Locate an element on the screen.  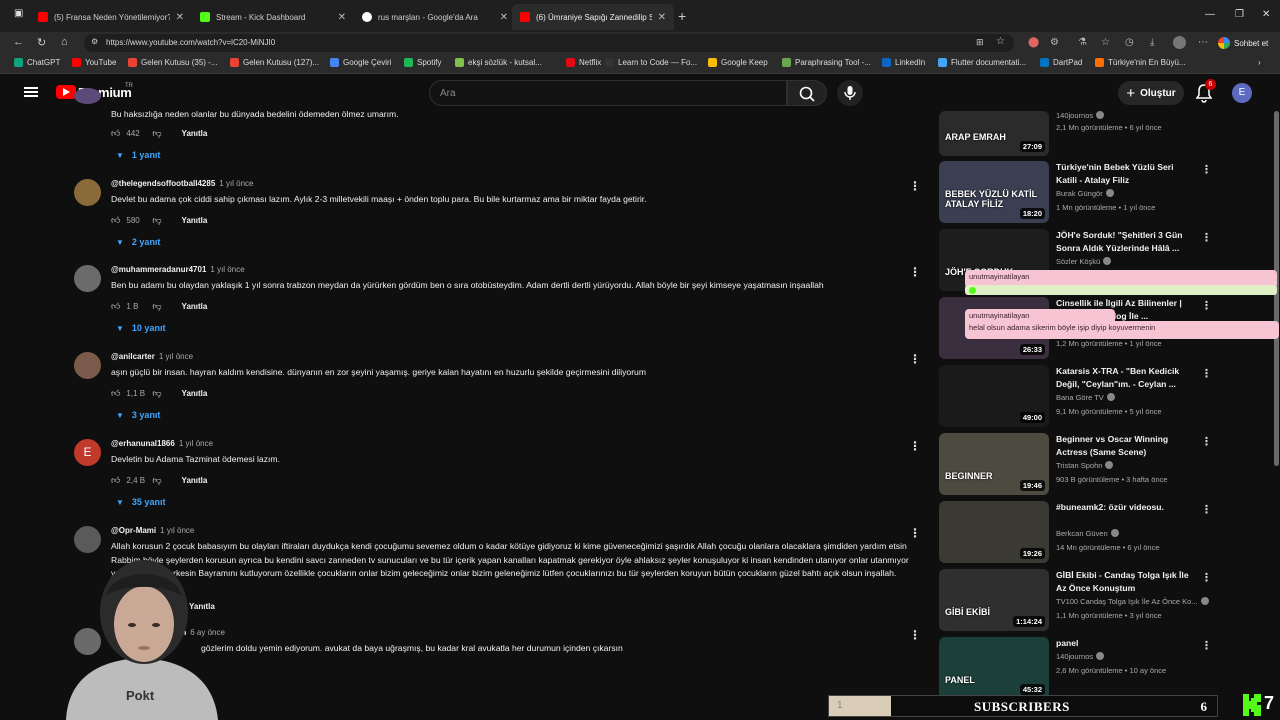
comment-avatar: E is located at coordinates (87, 452).